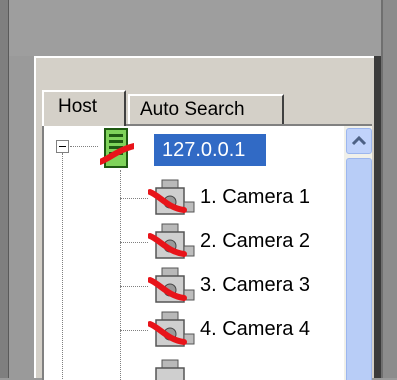  I want to click on tab-auto-search-label: Auto Search, so click(192, 109).